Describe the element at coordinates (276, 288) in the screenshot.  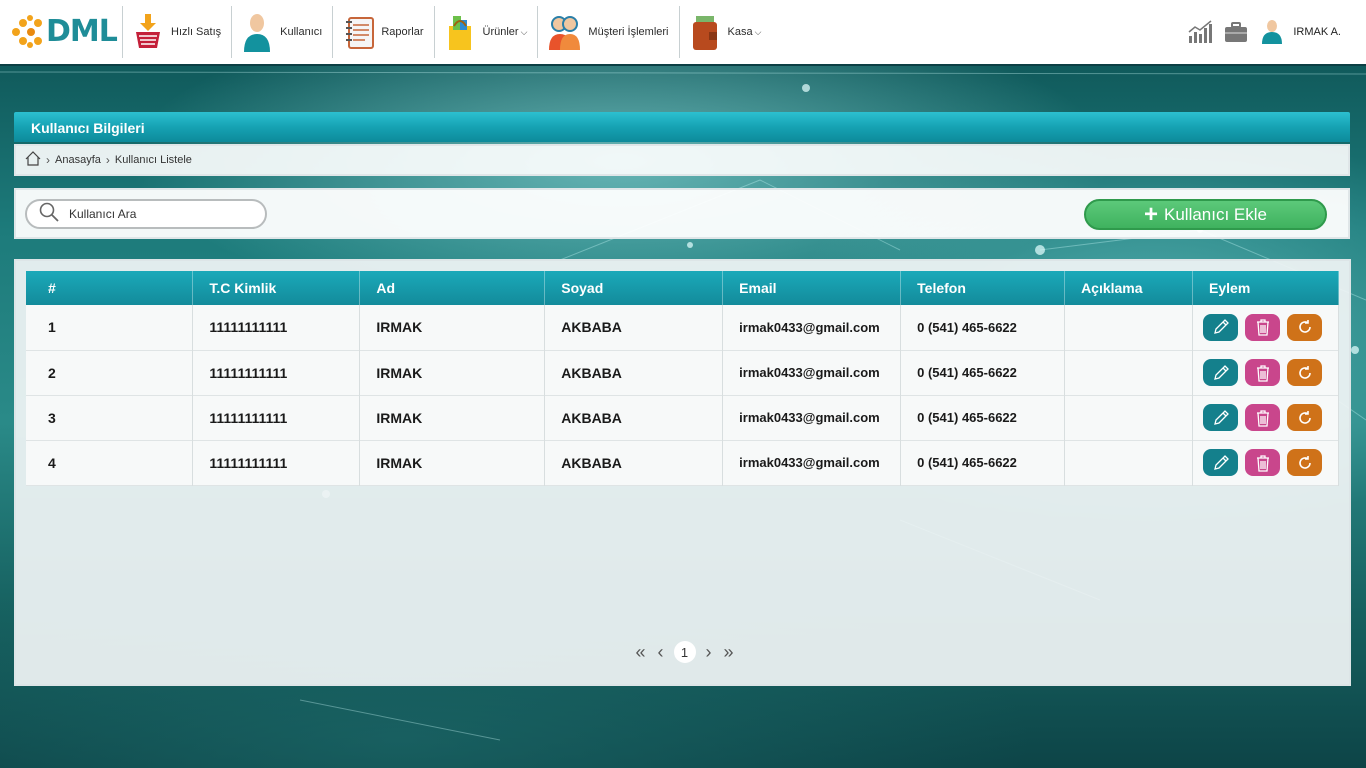
I see `column-header-tc: T.C Kimlik` at that location.